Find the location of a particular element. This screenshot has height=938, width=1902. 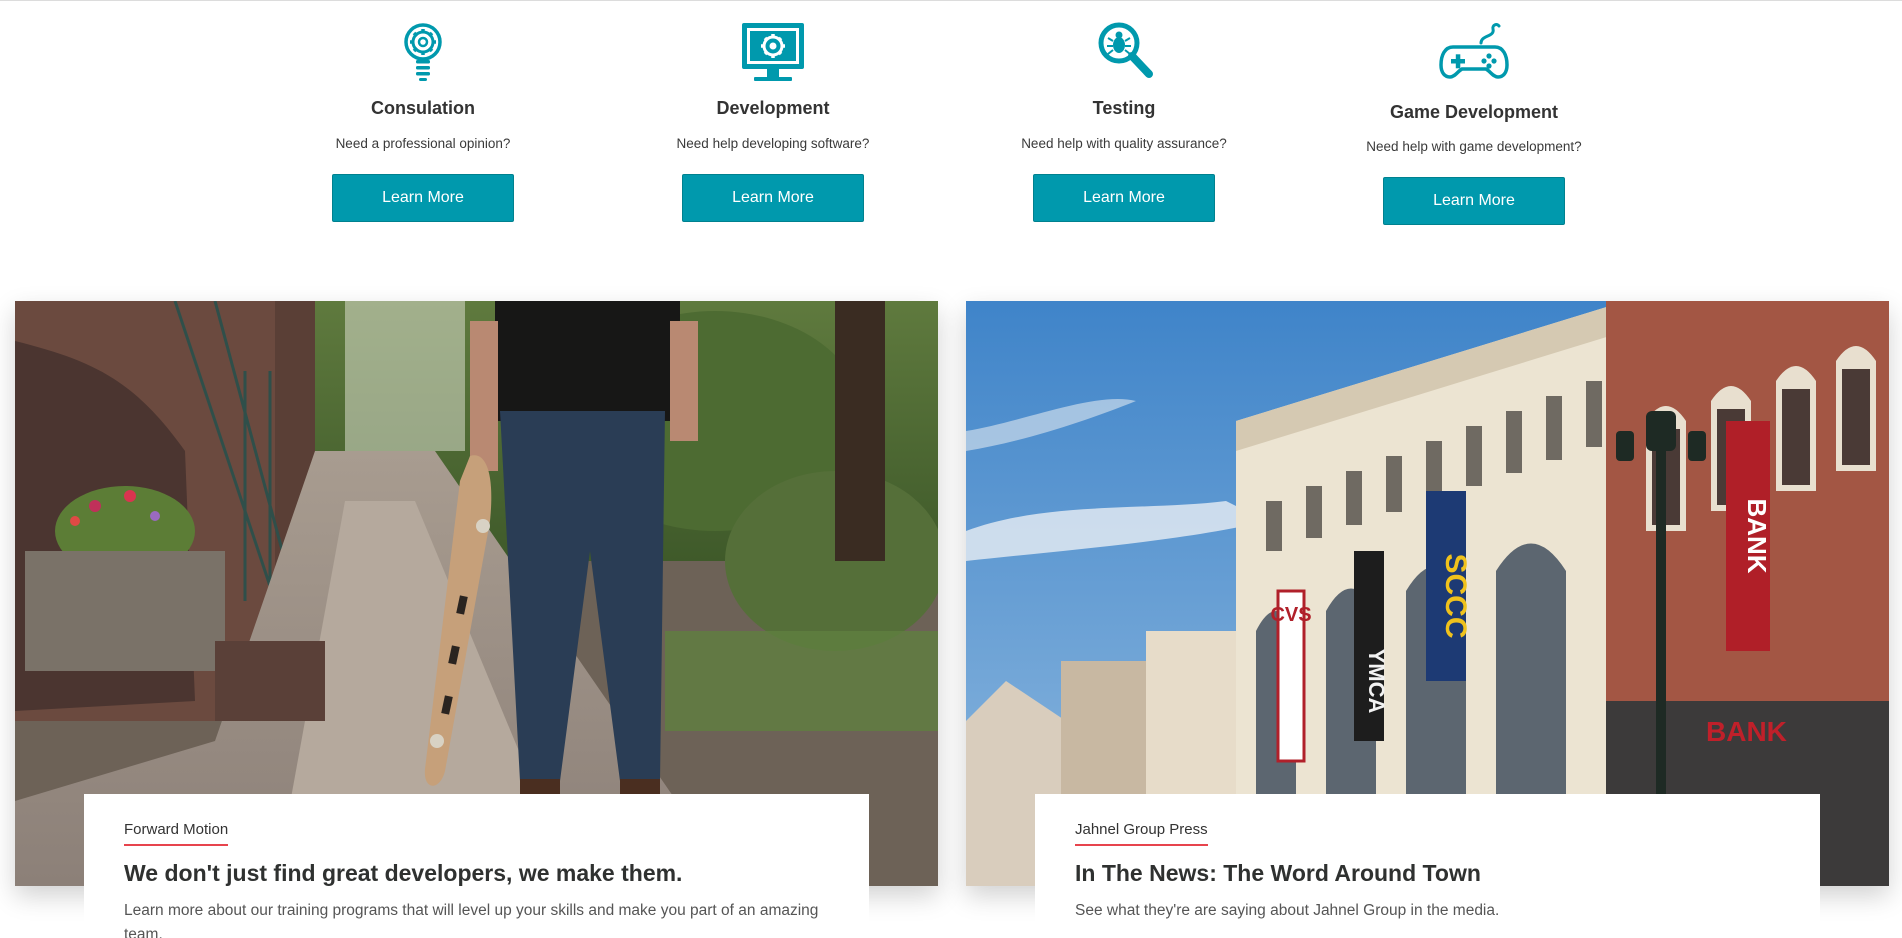

game-development-learn-more-button: Learn More is located at coordinates (1474, 201).